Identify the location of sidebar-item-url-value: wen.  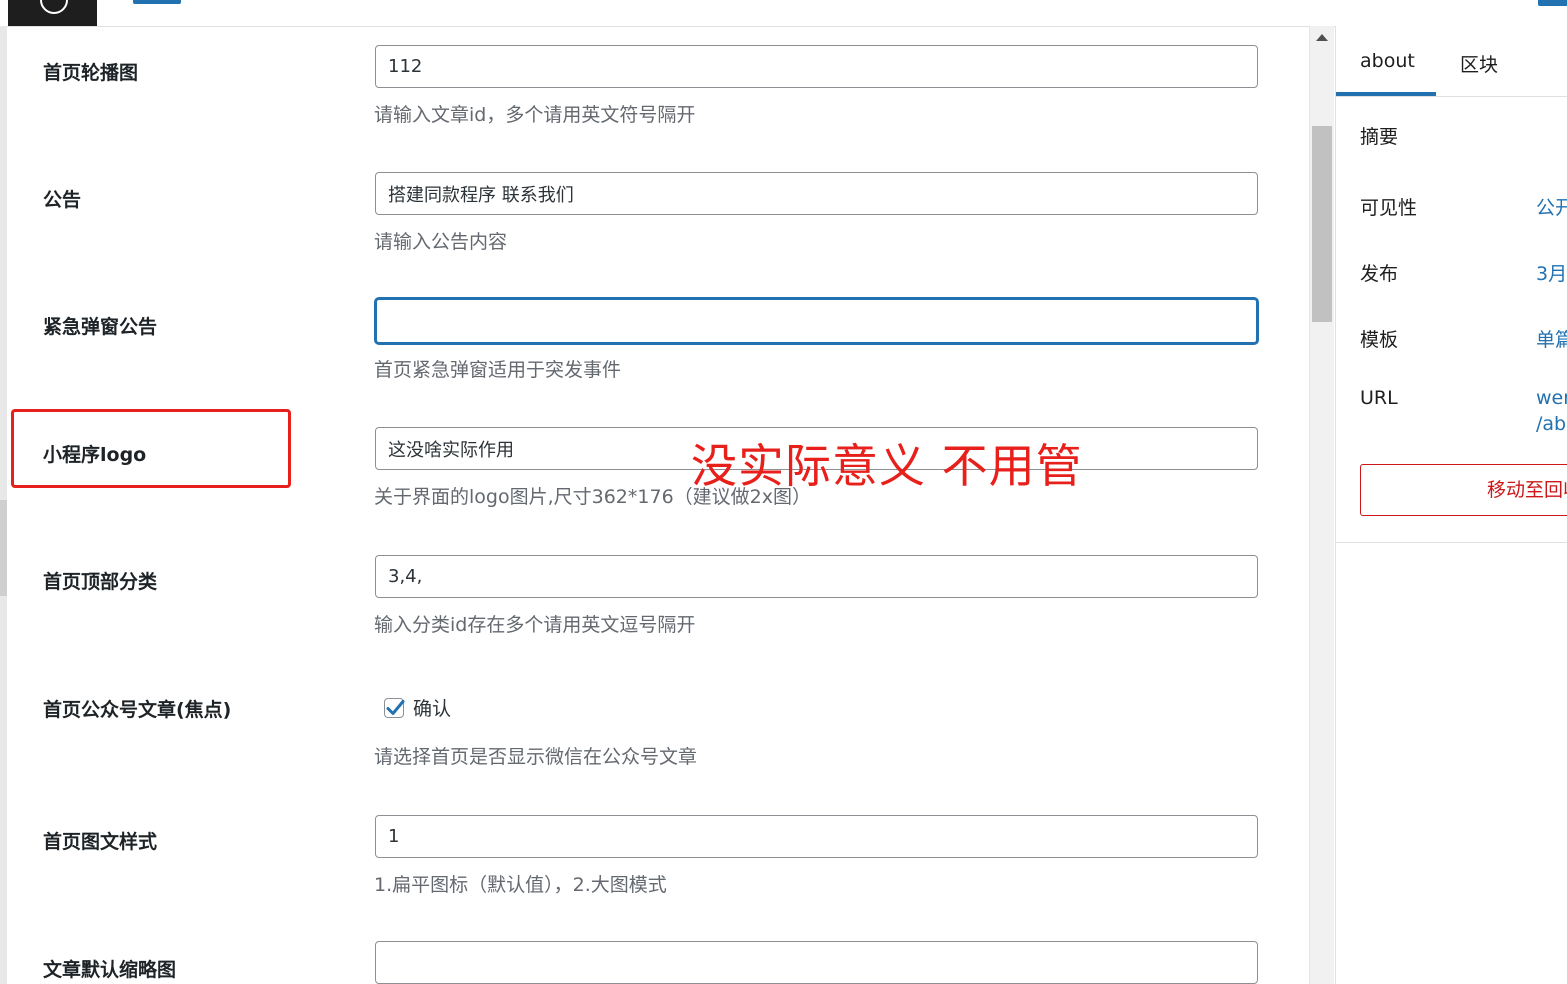
(1551, 398).